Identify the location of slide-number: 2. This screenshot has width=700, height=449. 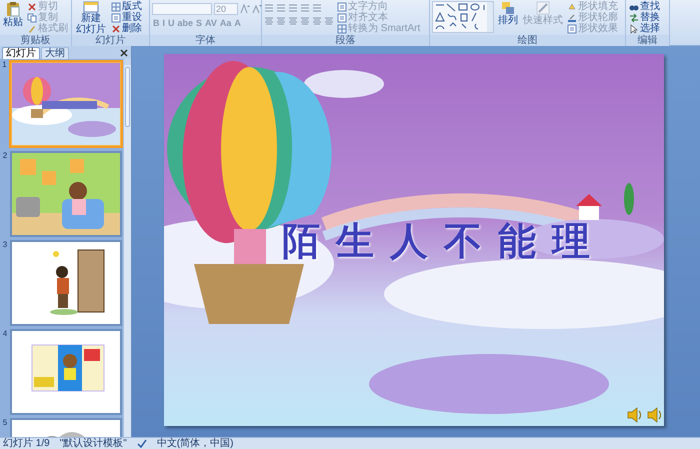
(5, 156).